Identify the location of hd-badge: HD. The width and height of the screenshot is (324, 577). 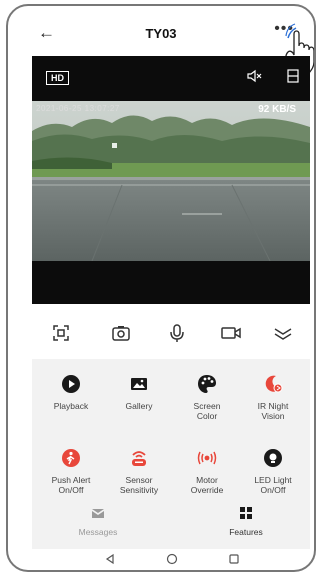
(57, 78).